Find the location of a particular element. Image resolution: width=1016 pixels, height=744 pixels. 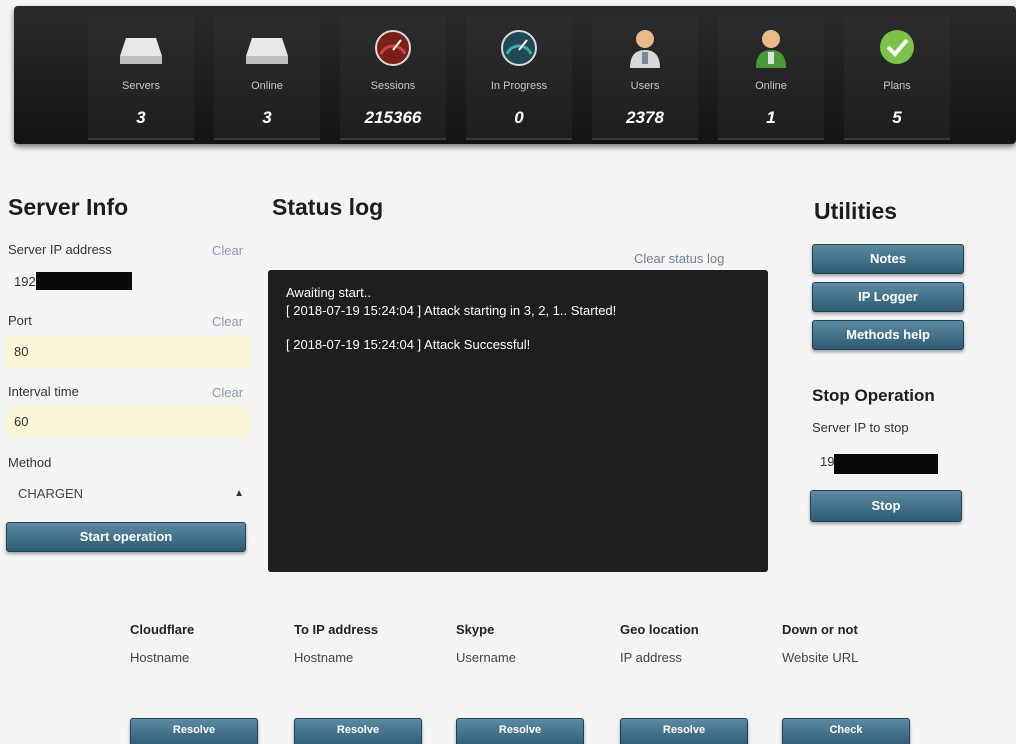

ip-logger-button: IP Logger is located at coordinates (888, 297).